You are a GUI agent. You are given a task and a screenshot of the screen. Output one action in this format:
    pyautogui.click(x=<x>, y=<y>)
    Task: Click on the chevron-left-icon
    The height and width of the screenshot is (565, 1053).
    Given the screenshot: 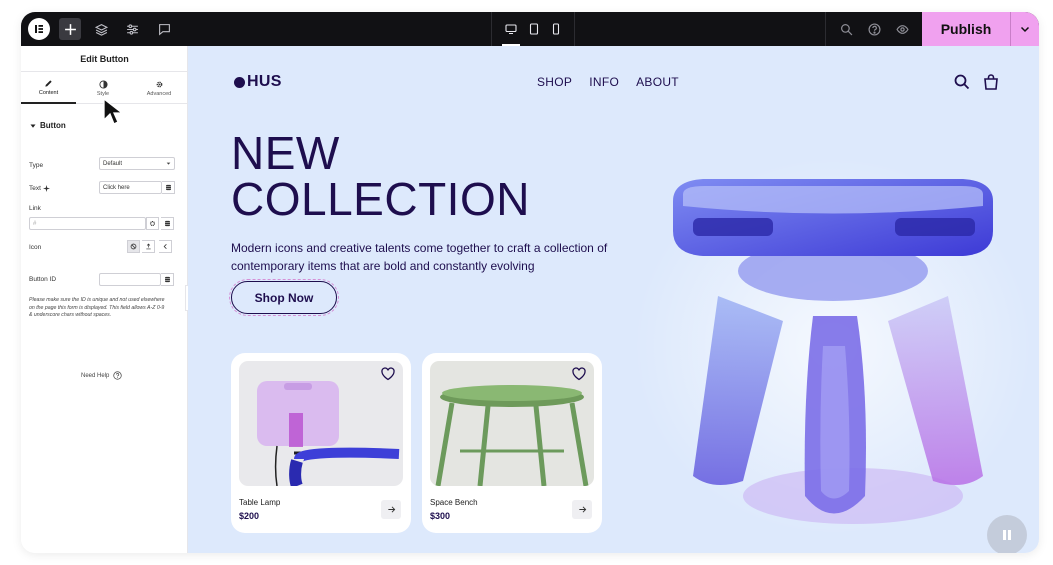 What is the action you would take?
    pyautogui.click(x=165, y=246)
    